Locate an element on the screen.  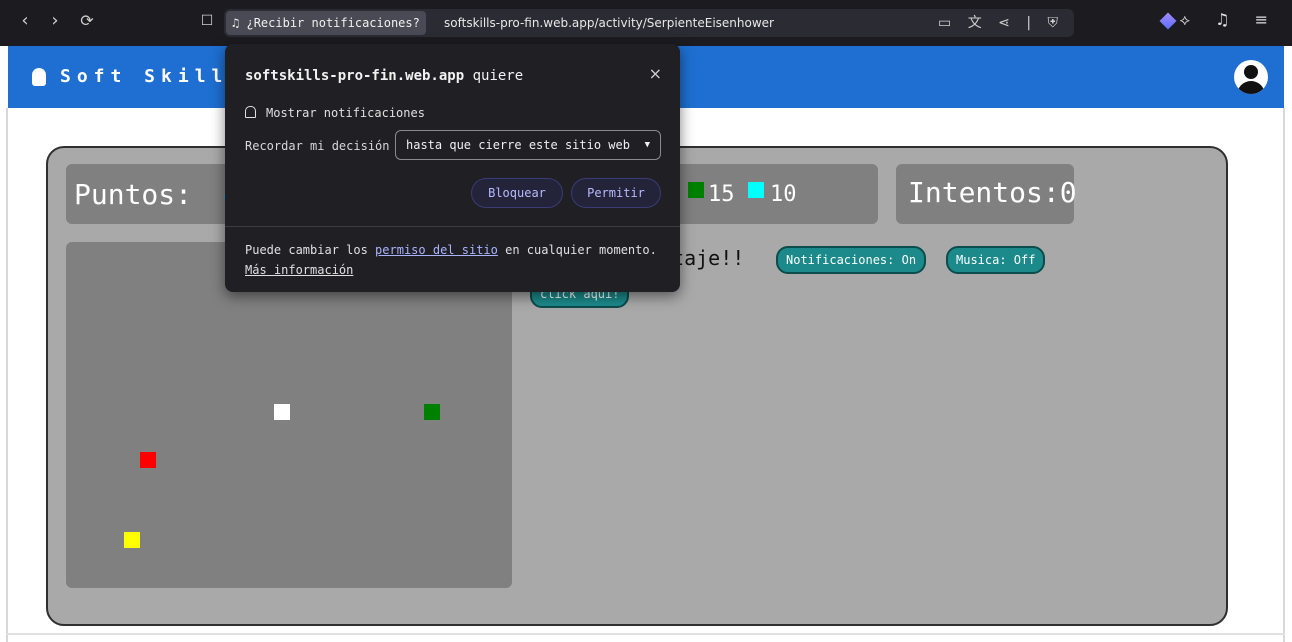
bookmark-icon: ☐ is located at coordinates (207, 21).